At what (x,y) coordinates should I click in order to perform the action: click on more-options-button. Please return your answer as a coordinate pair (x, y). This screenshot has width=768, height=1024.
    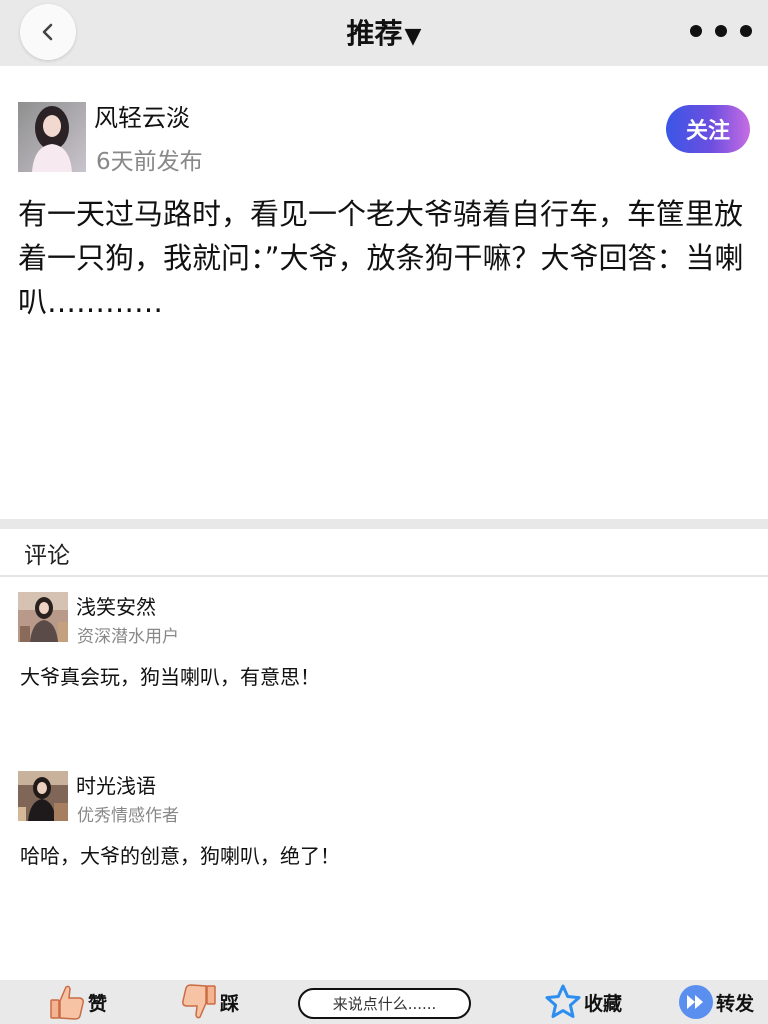
    Looking at the image, I should click on (721, 31).